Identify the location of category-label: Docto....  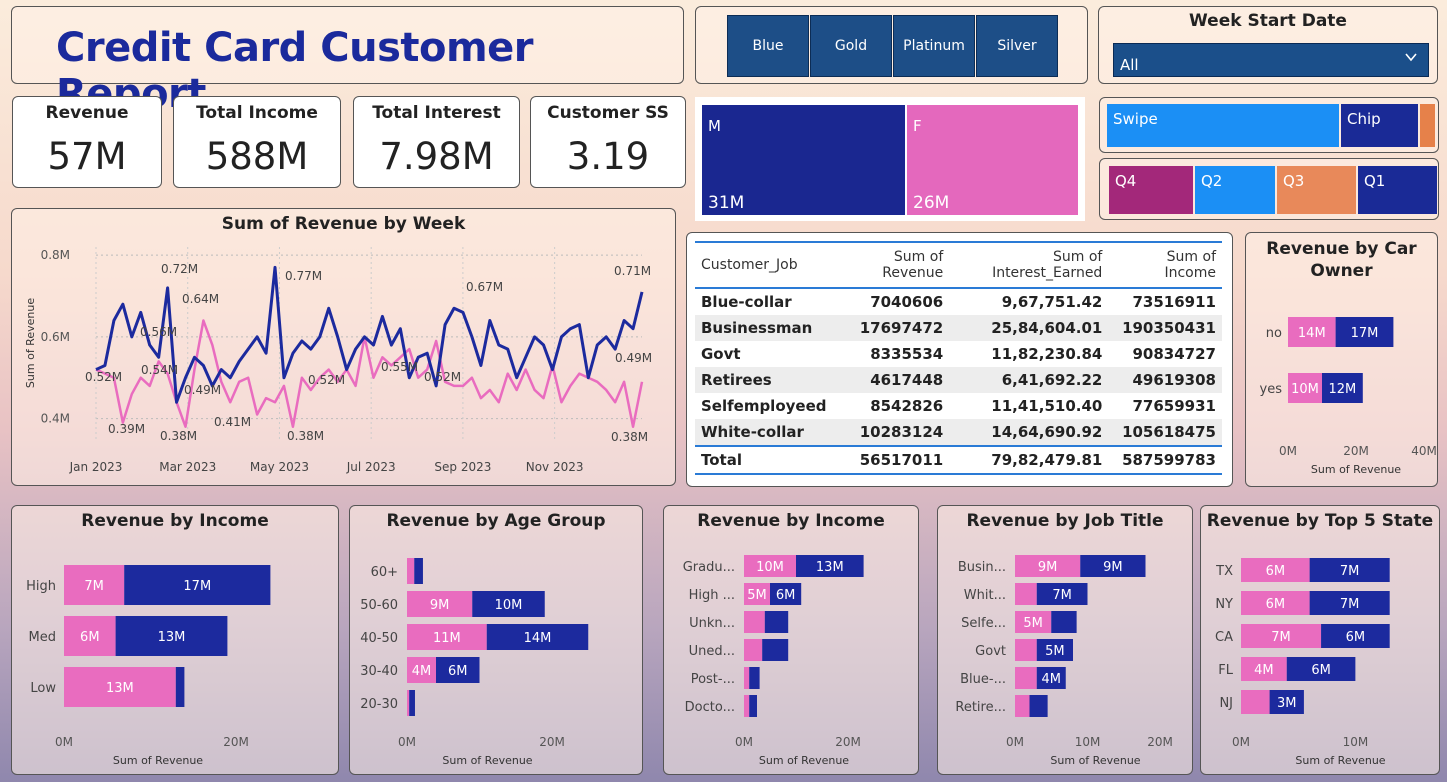
(710, 707).